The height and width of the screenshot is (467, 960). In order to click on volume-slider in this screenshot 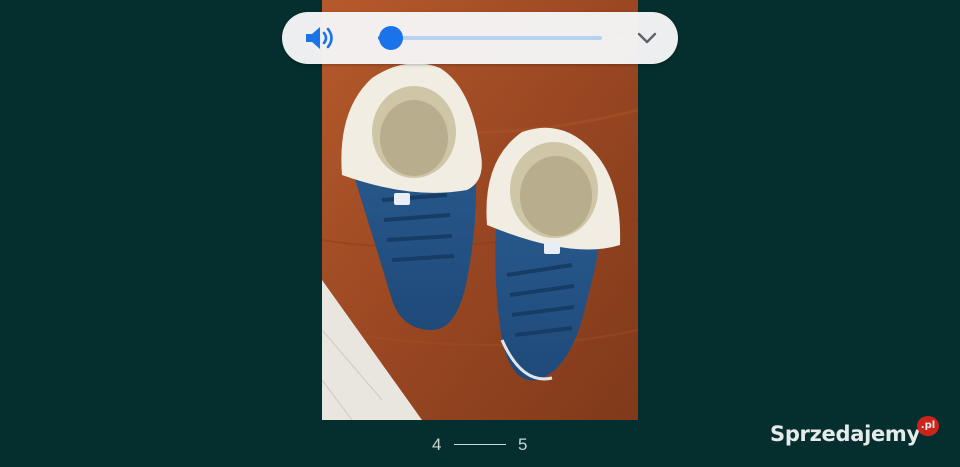, I will do `click(490, 38)`.